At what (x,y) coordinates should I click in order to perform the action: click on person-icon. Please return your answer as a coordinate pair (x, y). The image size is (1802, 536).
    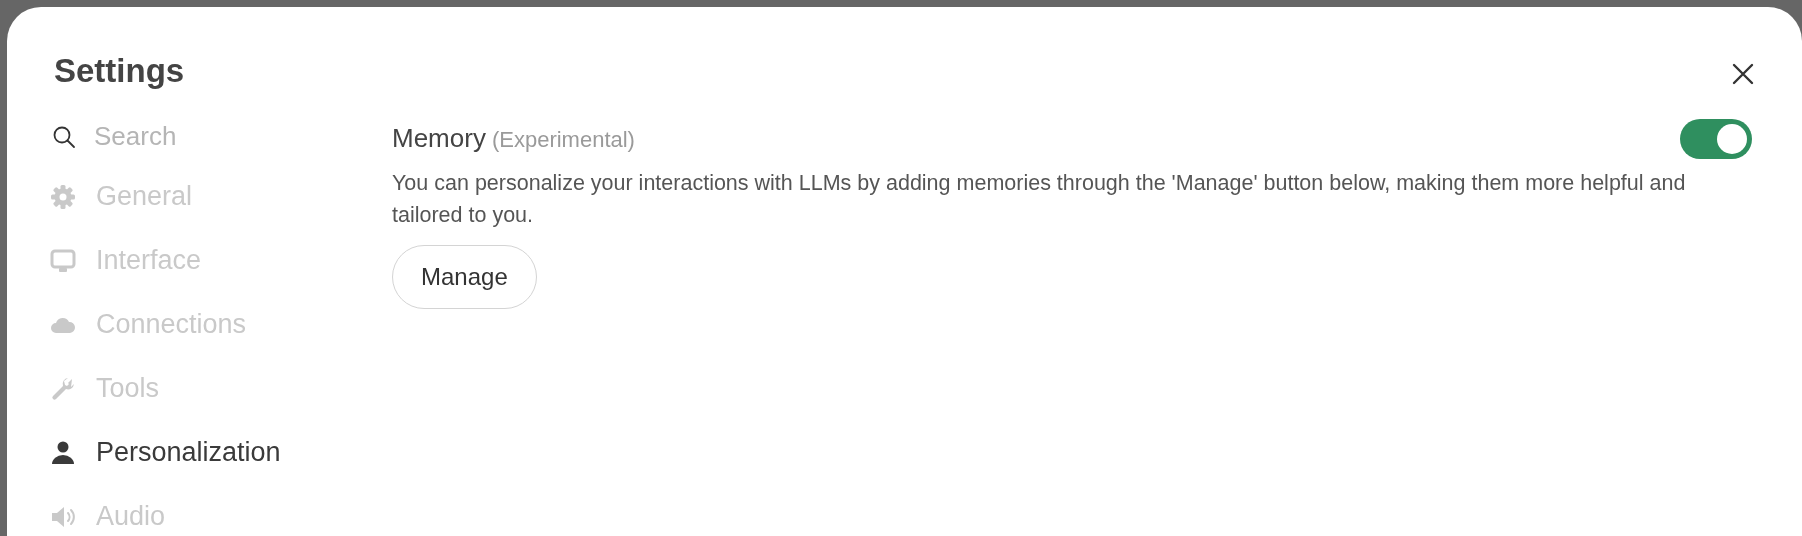
    Looking at the image, I should click on (63, 452).